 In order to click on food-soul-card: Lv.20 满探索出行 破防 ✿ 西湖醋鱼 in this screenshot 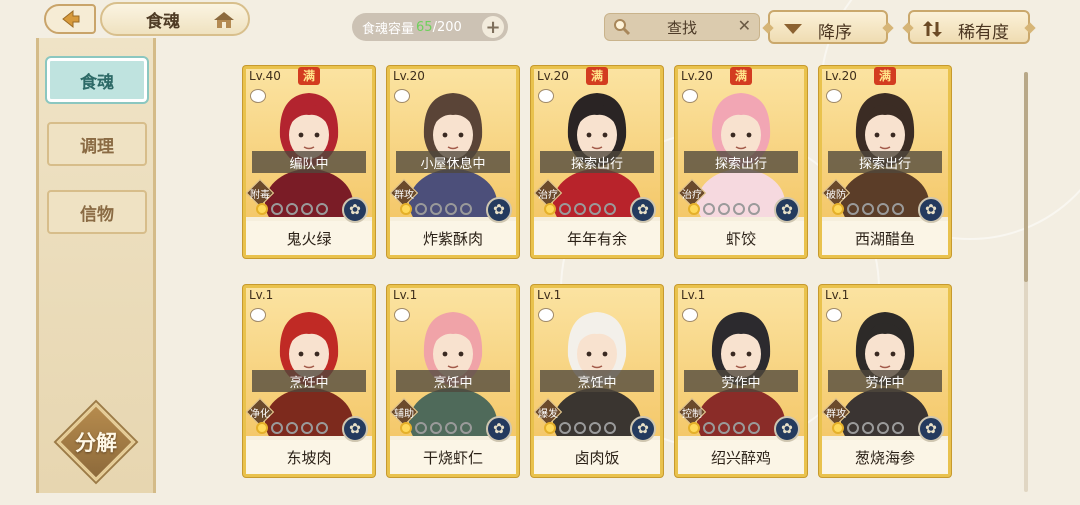, I will do `click(885, 162)`.